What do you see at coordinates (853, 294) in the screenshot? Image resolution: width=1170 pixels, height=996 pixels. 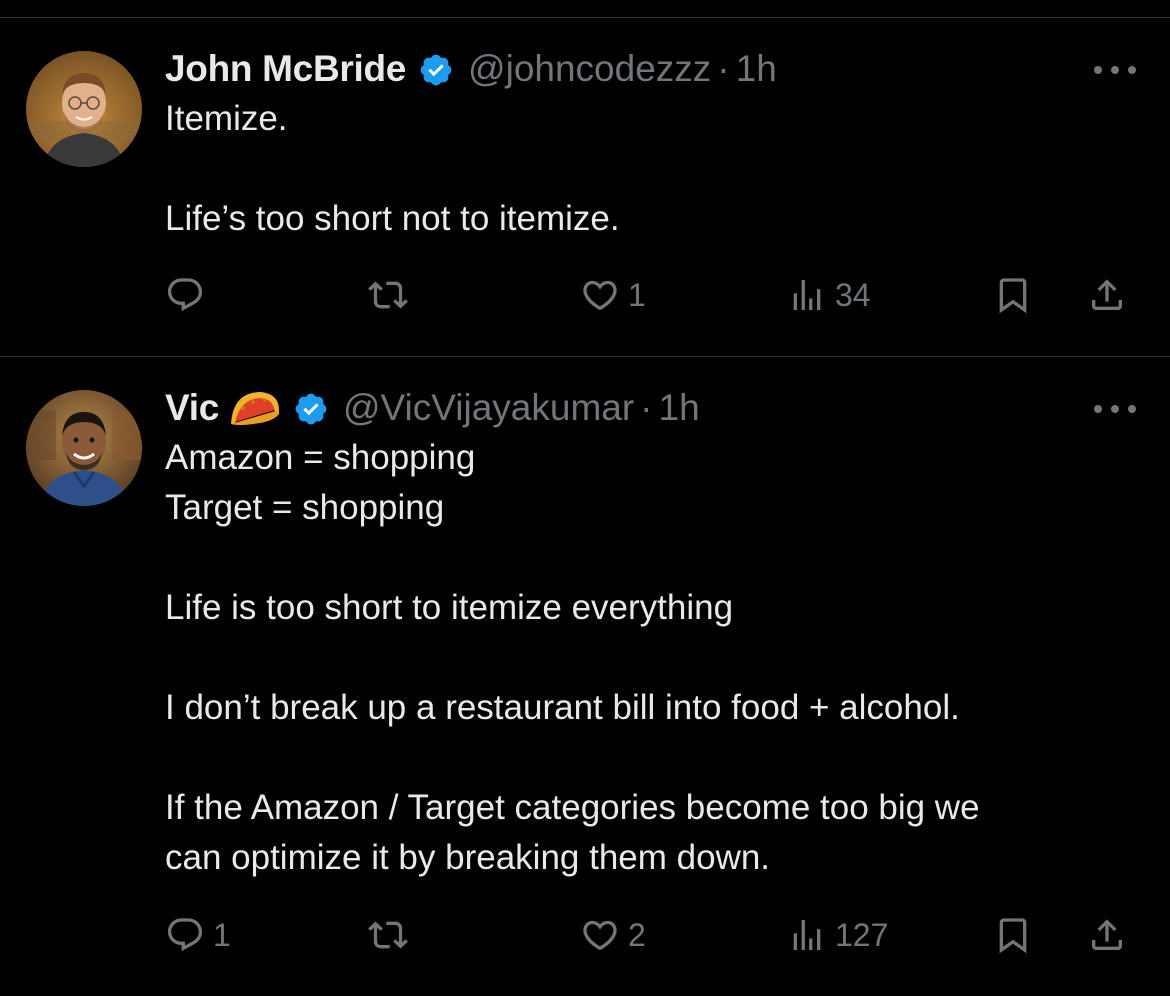 I see `view-count: 34` at bounding box center [853, 294].